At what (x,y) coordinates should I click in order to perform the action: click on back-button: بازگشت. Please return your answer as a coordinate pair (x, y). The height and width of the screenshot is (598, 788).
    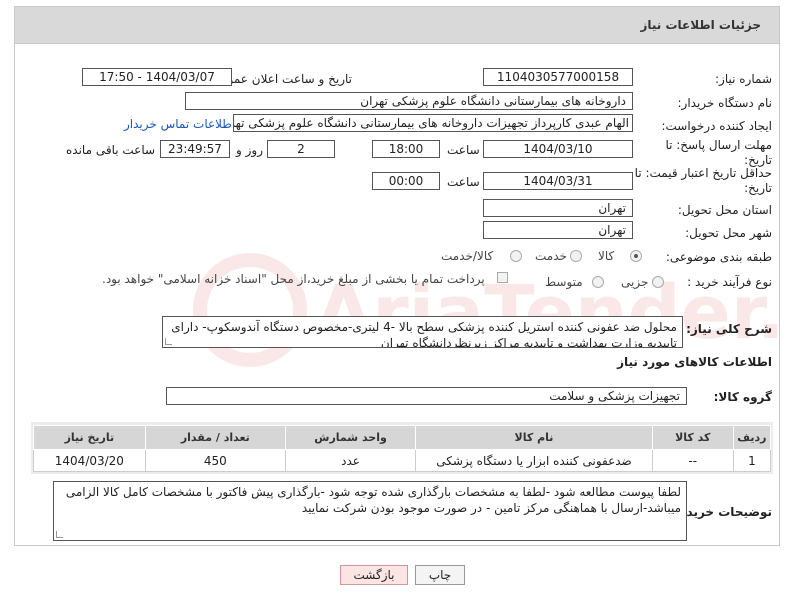
    Looking at the image, I should click on (374, 575).